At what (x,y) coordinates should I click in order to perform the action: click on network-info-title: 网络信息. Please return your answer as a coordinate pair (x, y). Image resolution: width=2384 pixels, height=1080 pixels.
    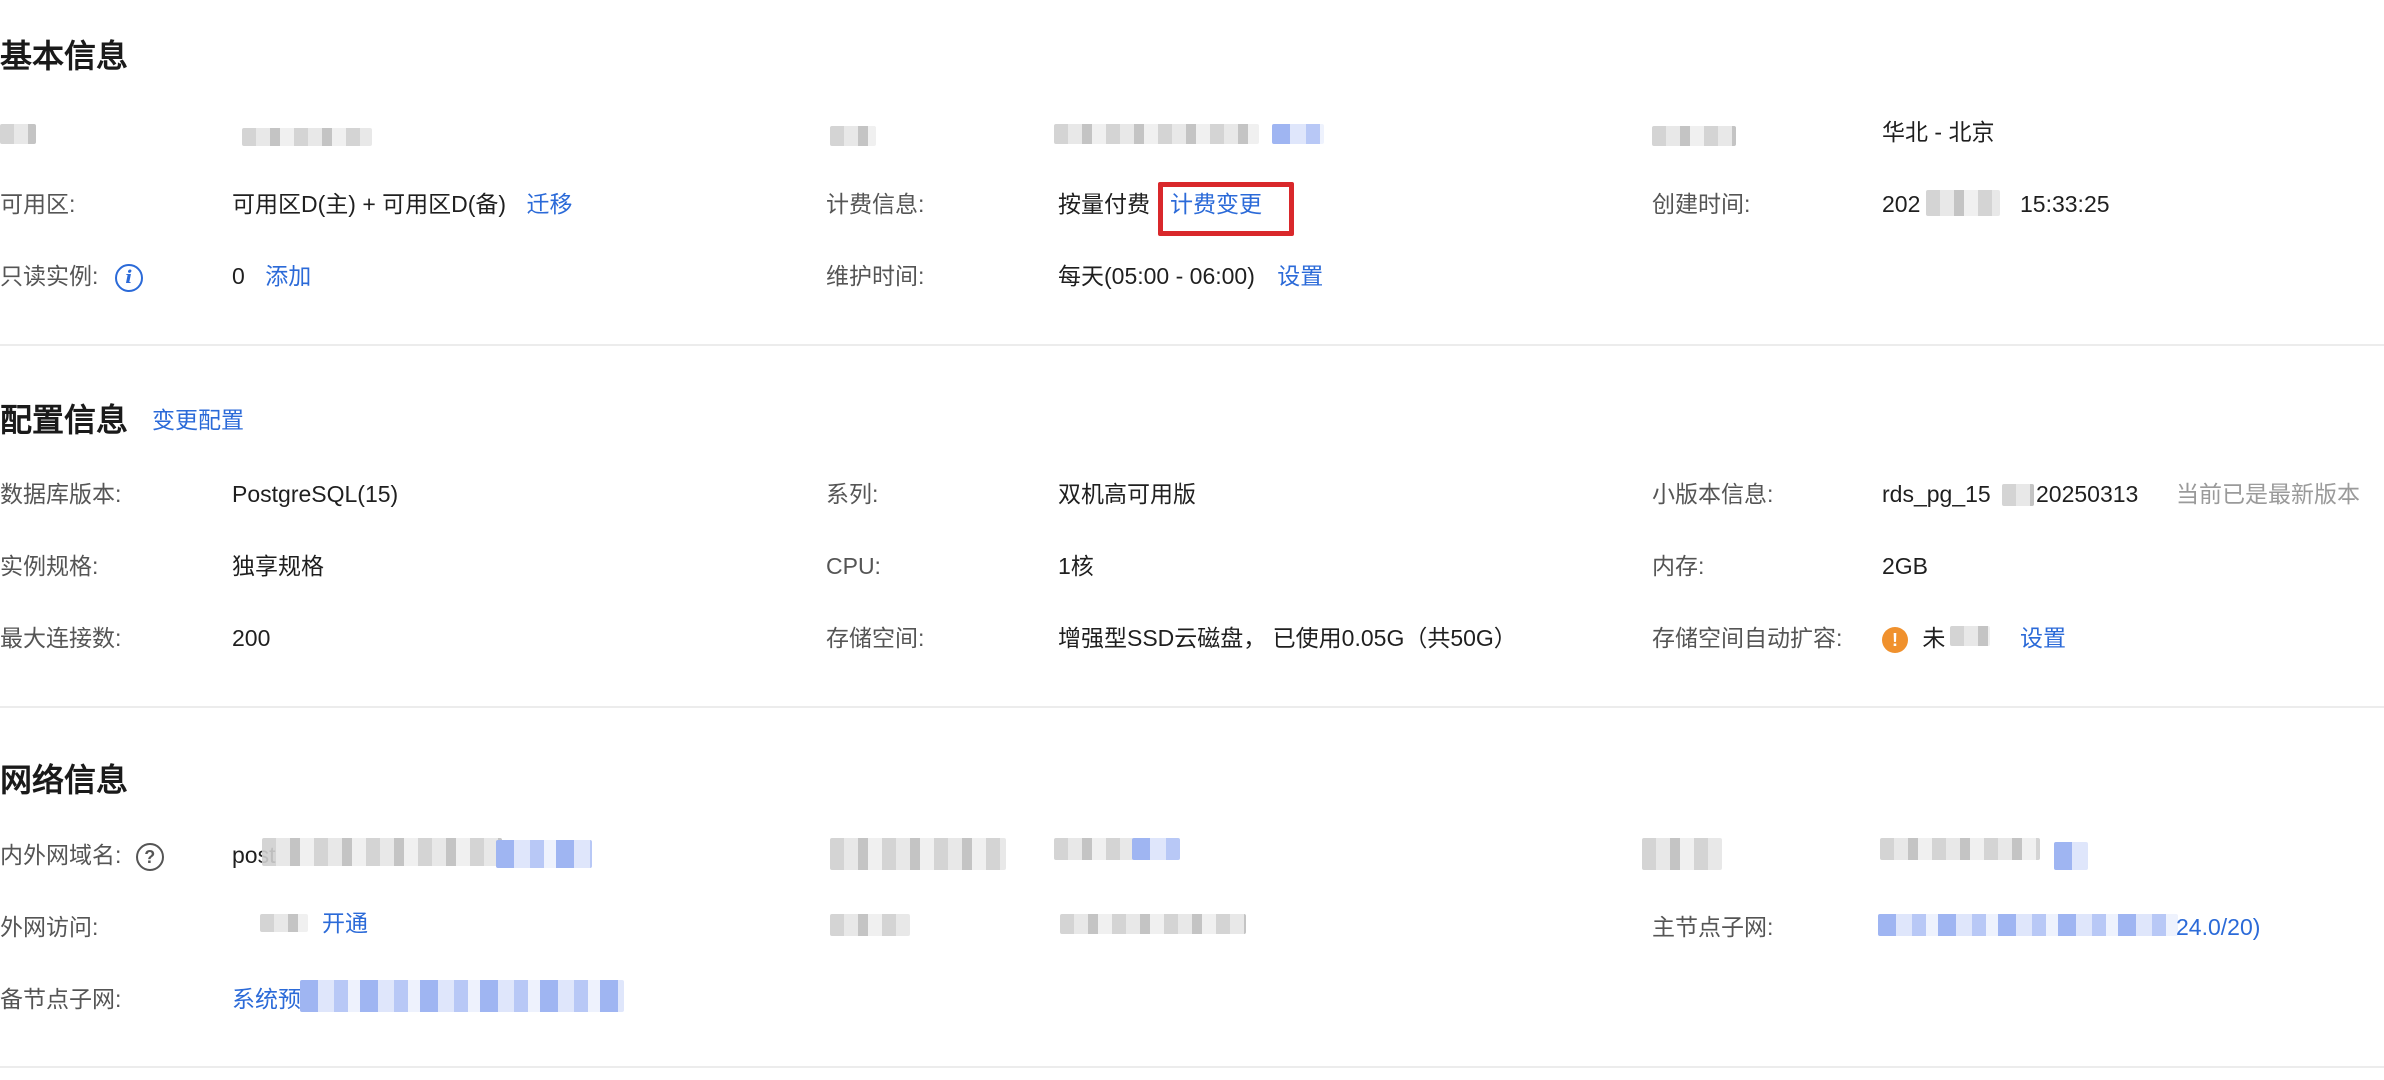
    Looking at the image, I should click on (64, 780).